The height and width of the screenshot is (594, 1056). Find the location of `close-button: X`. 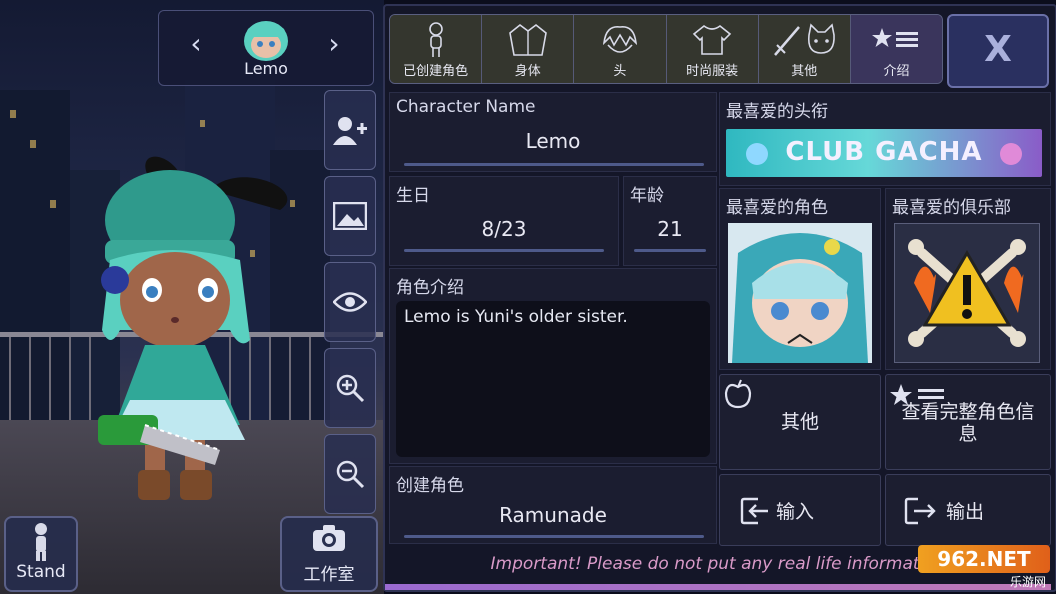

close-button: X is located at coordinates (998, 51).